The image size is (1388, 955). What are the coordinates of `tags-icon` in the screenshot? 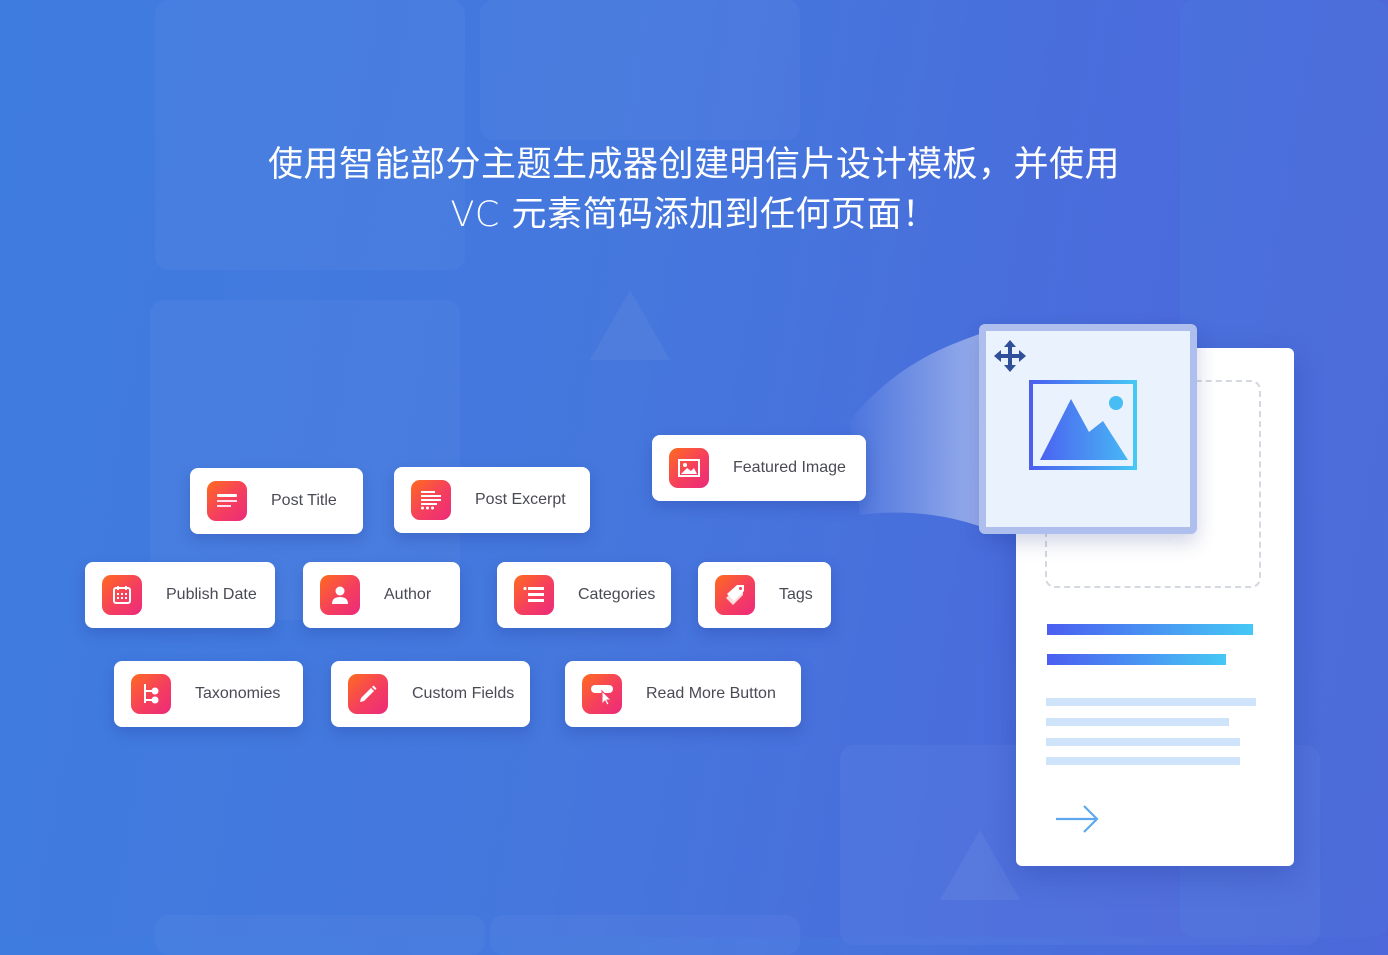 It's located at (735, 595).